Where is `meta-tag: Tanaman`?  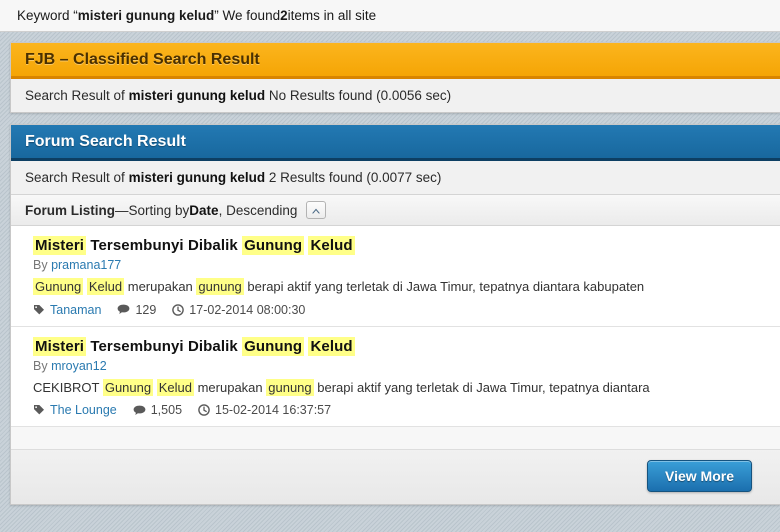 meta-tag: Tanaman is located at coordinates (67, 310).